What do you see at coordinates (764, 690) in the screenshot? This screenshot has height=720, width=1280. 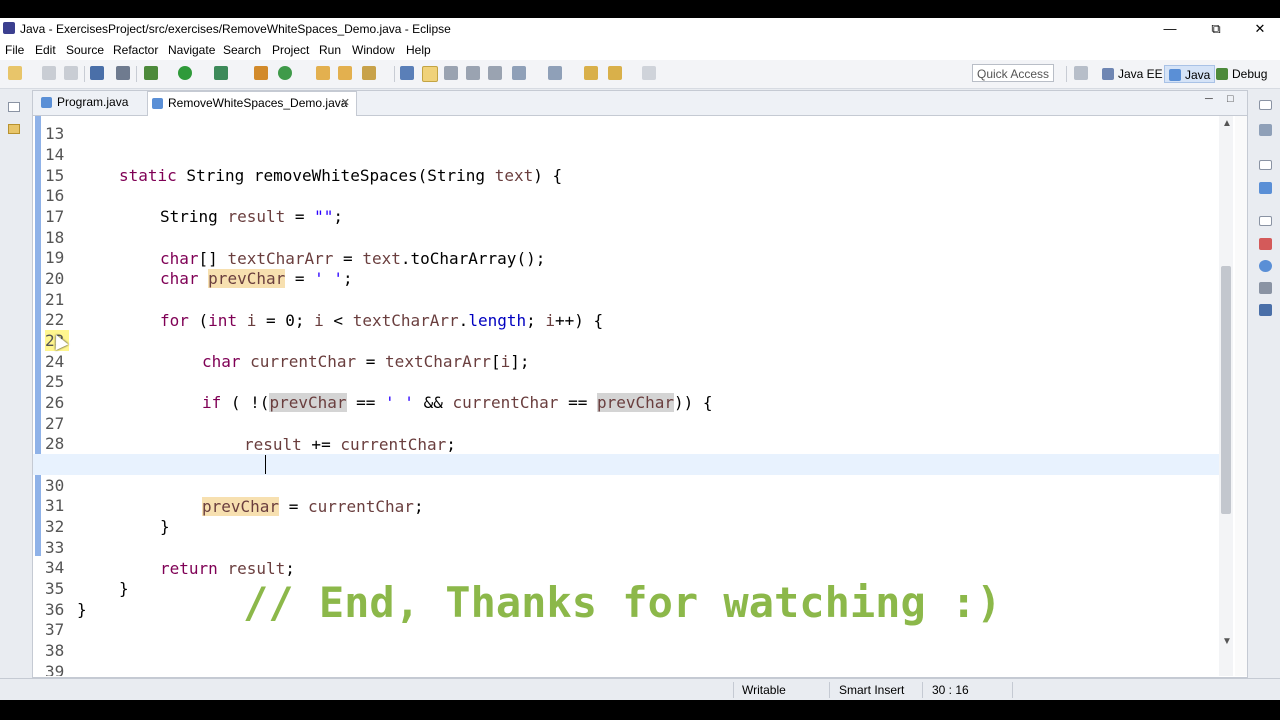 I see `status-writable: Writable` at bounding box center [764, 690].